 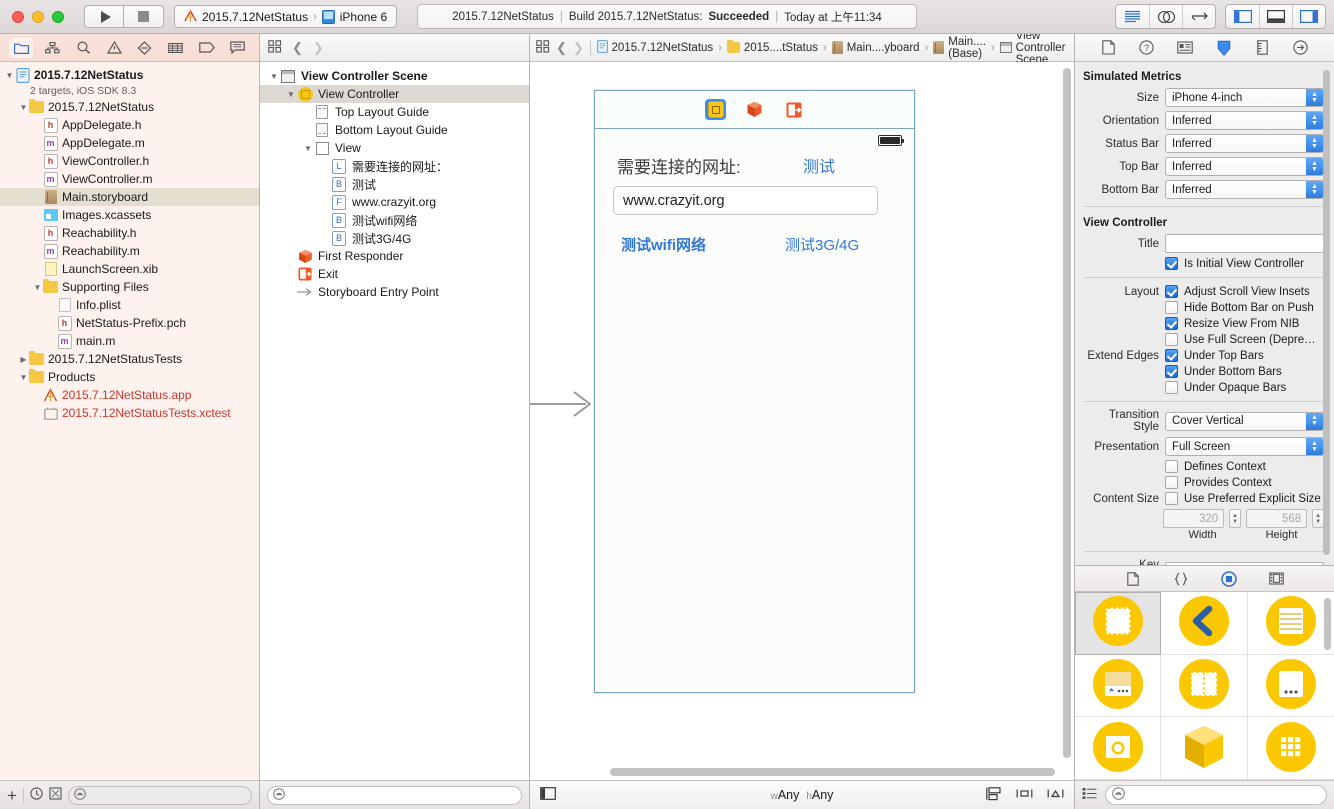 What do you see at coordinates (1165, 16) in the screenshot?
I see `assistant-editor-button` at bounding box center [1165, 16].